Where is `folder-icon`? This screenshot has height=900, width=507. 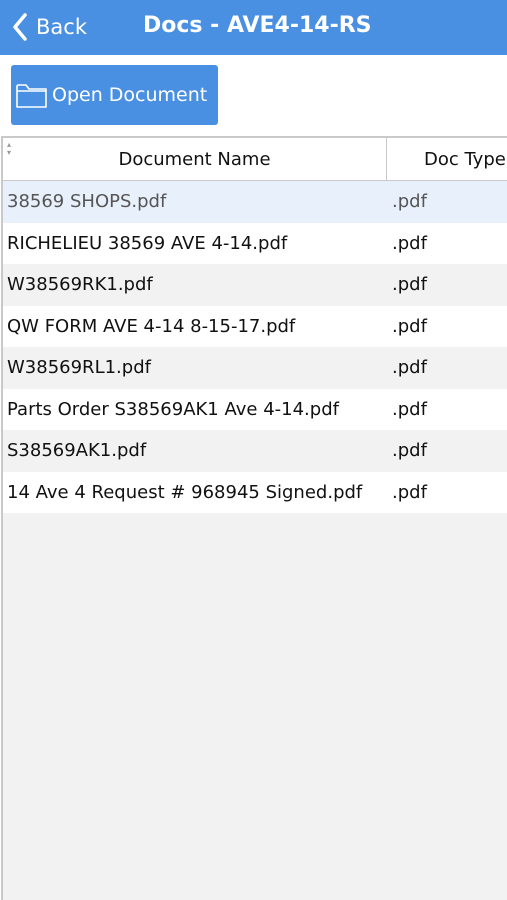 folder-icon is located at coordinates (31, 95).